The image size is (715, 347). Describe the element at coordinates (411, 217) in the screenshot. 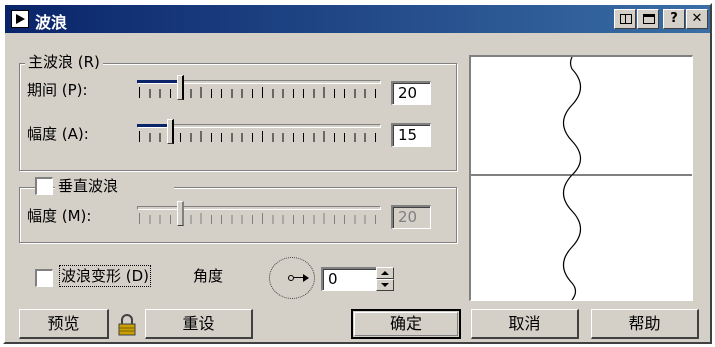

I see `vertical-amplitude-input: 20` at that location.